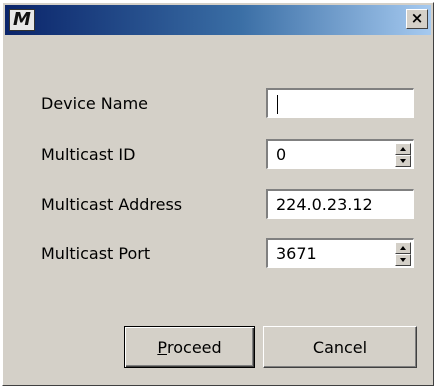 This screenshot has height=389, width=438. What do you see at coordinates (324, 204) in the screenshot?
I see `multicast-address-value: 224.0.23.12` at bounding box center [324, 204].